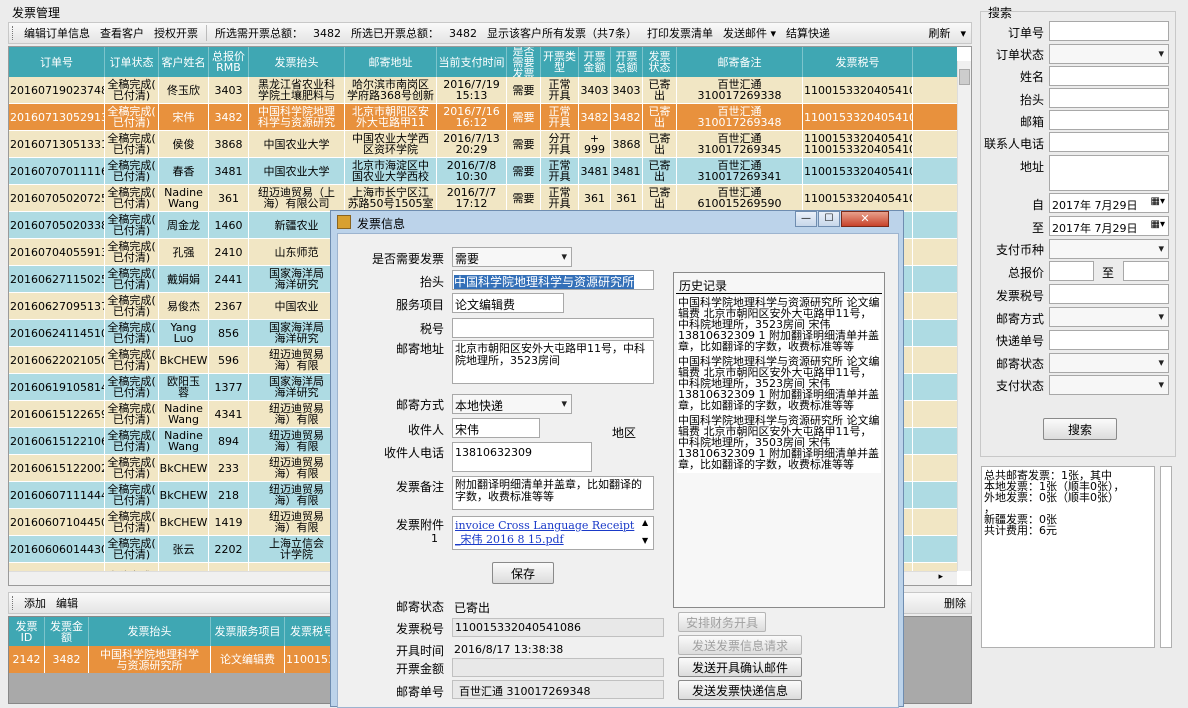  I want to click on edit-order-button: 编辑订单信息, so click(57, 33).